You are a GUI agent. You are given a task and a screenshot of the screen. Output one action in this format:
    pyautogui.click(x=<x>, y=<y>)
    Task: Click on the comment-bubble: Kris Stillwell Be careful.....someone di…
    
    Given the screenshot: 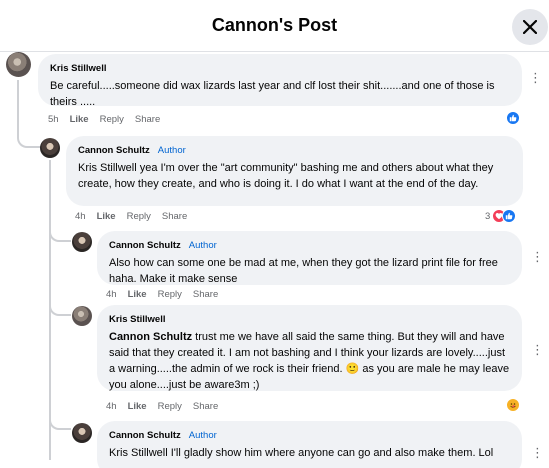 What is the action you would take?
    pyautogui.click(x=280, y=81)
    